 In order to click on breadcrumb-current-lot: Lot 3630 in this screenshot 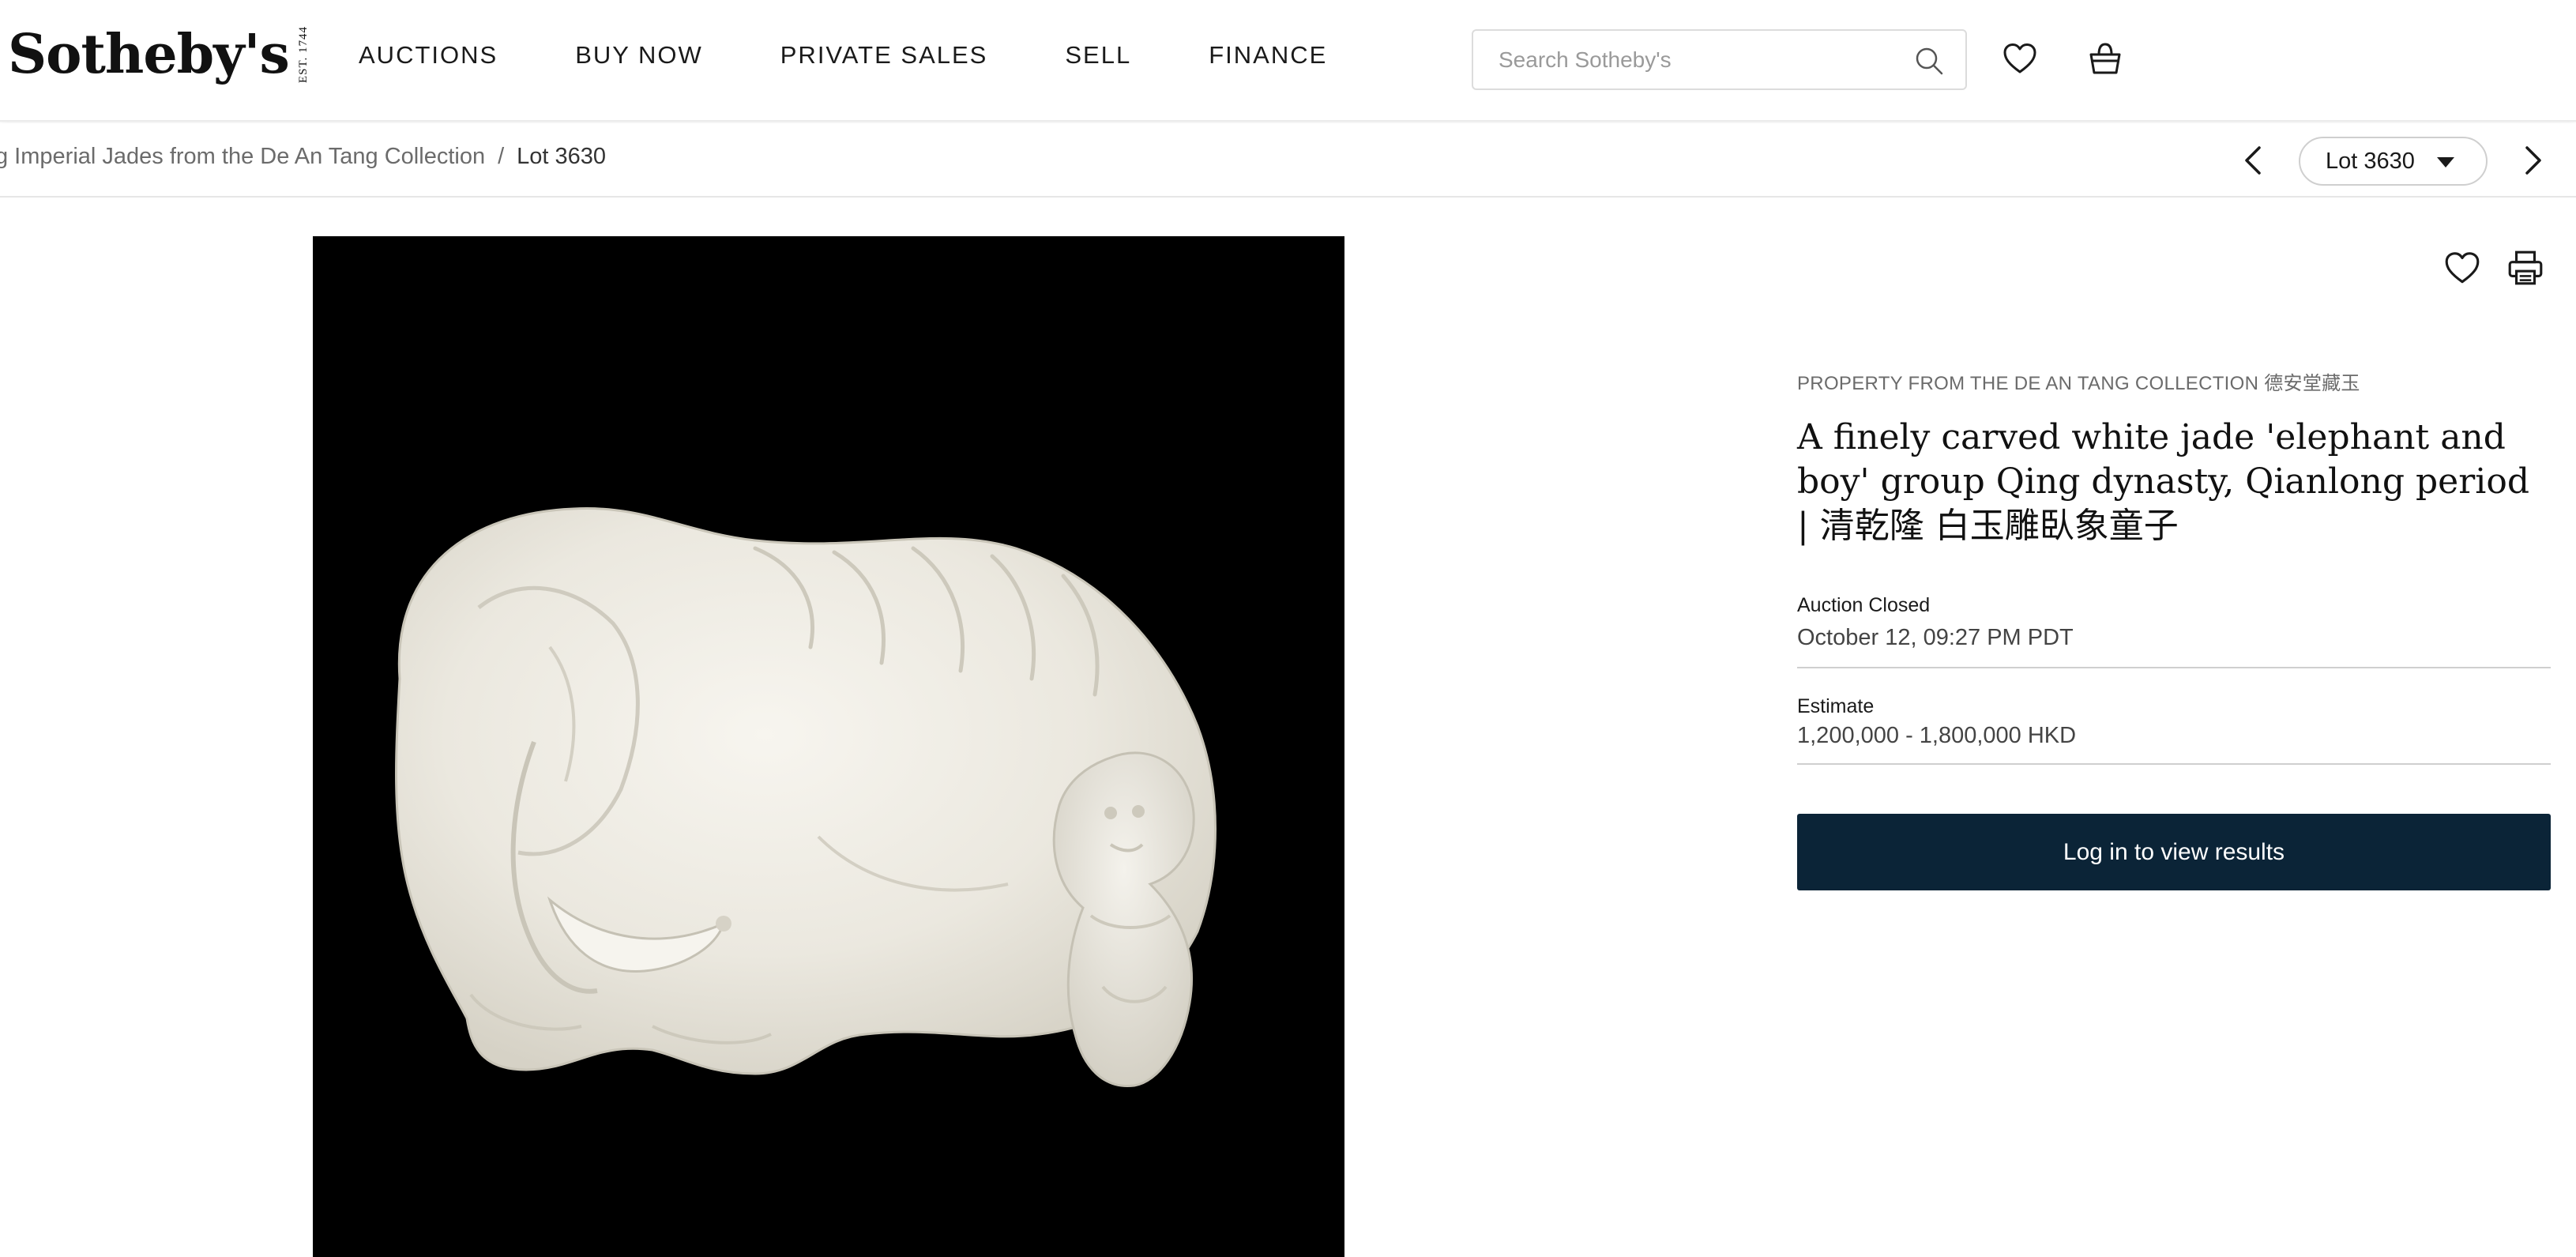, I will do `click(562, 156)`.